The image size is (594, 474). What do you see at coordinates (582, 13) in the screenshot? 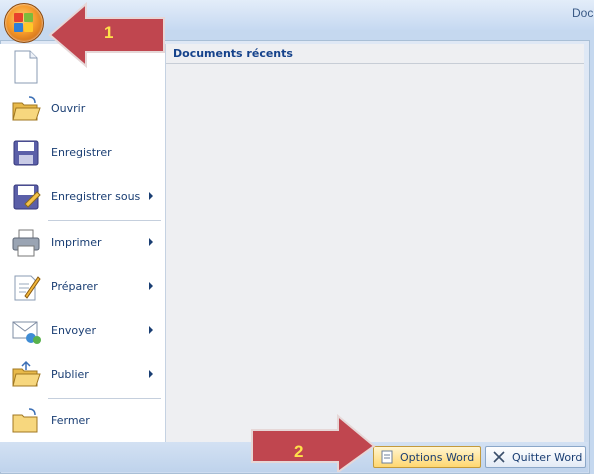
I see `window-title: Docu` at bounding box center [582, 13].